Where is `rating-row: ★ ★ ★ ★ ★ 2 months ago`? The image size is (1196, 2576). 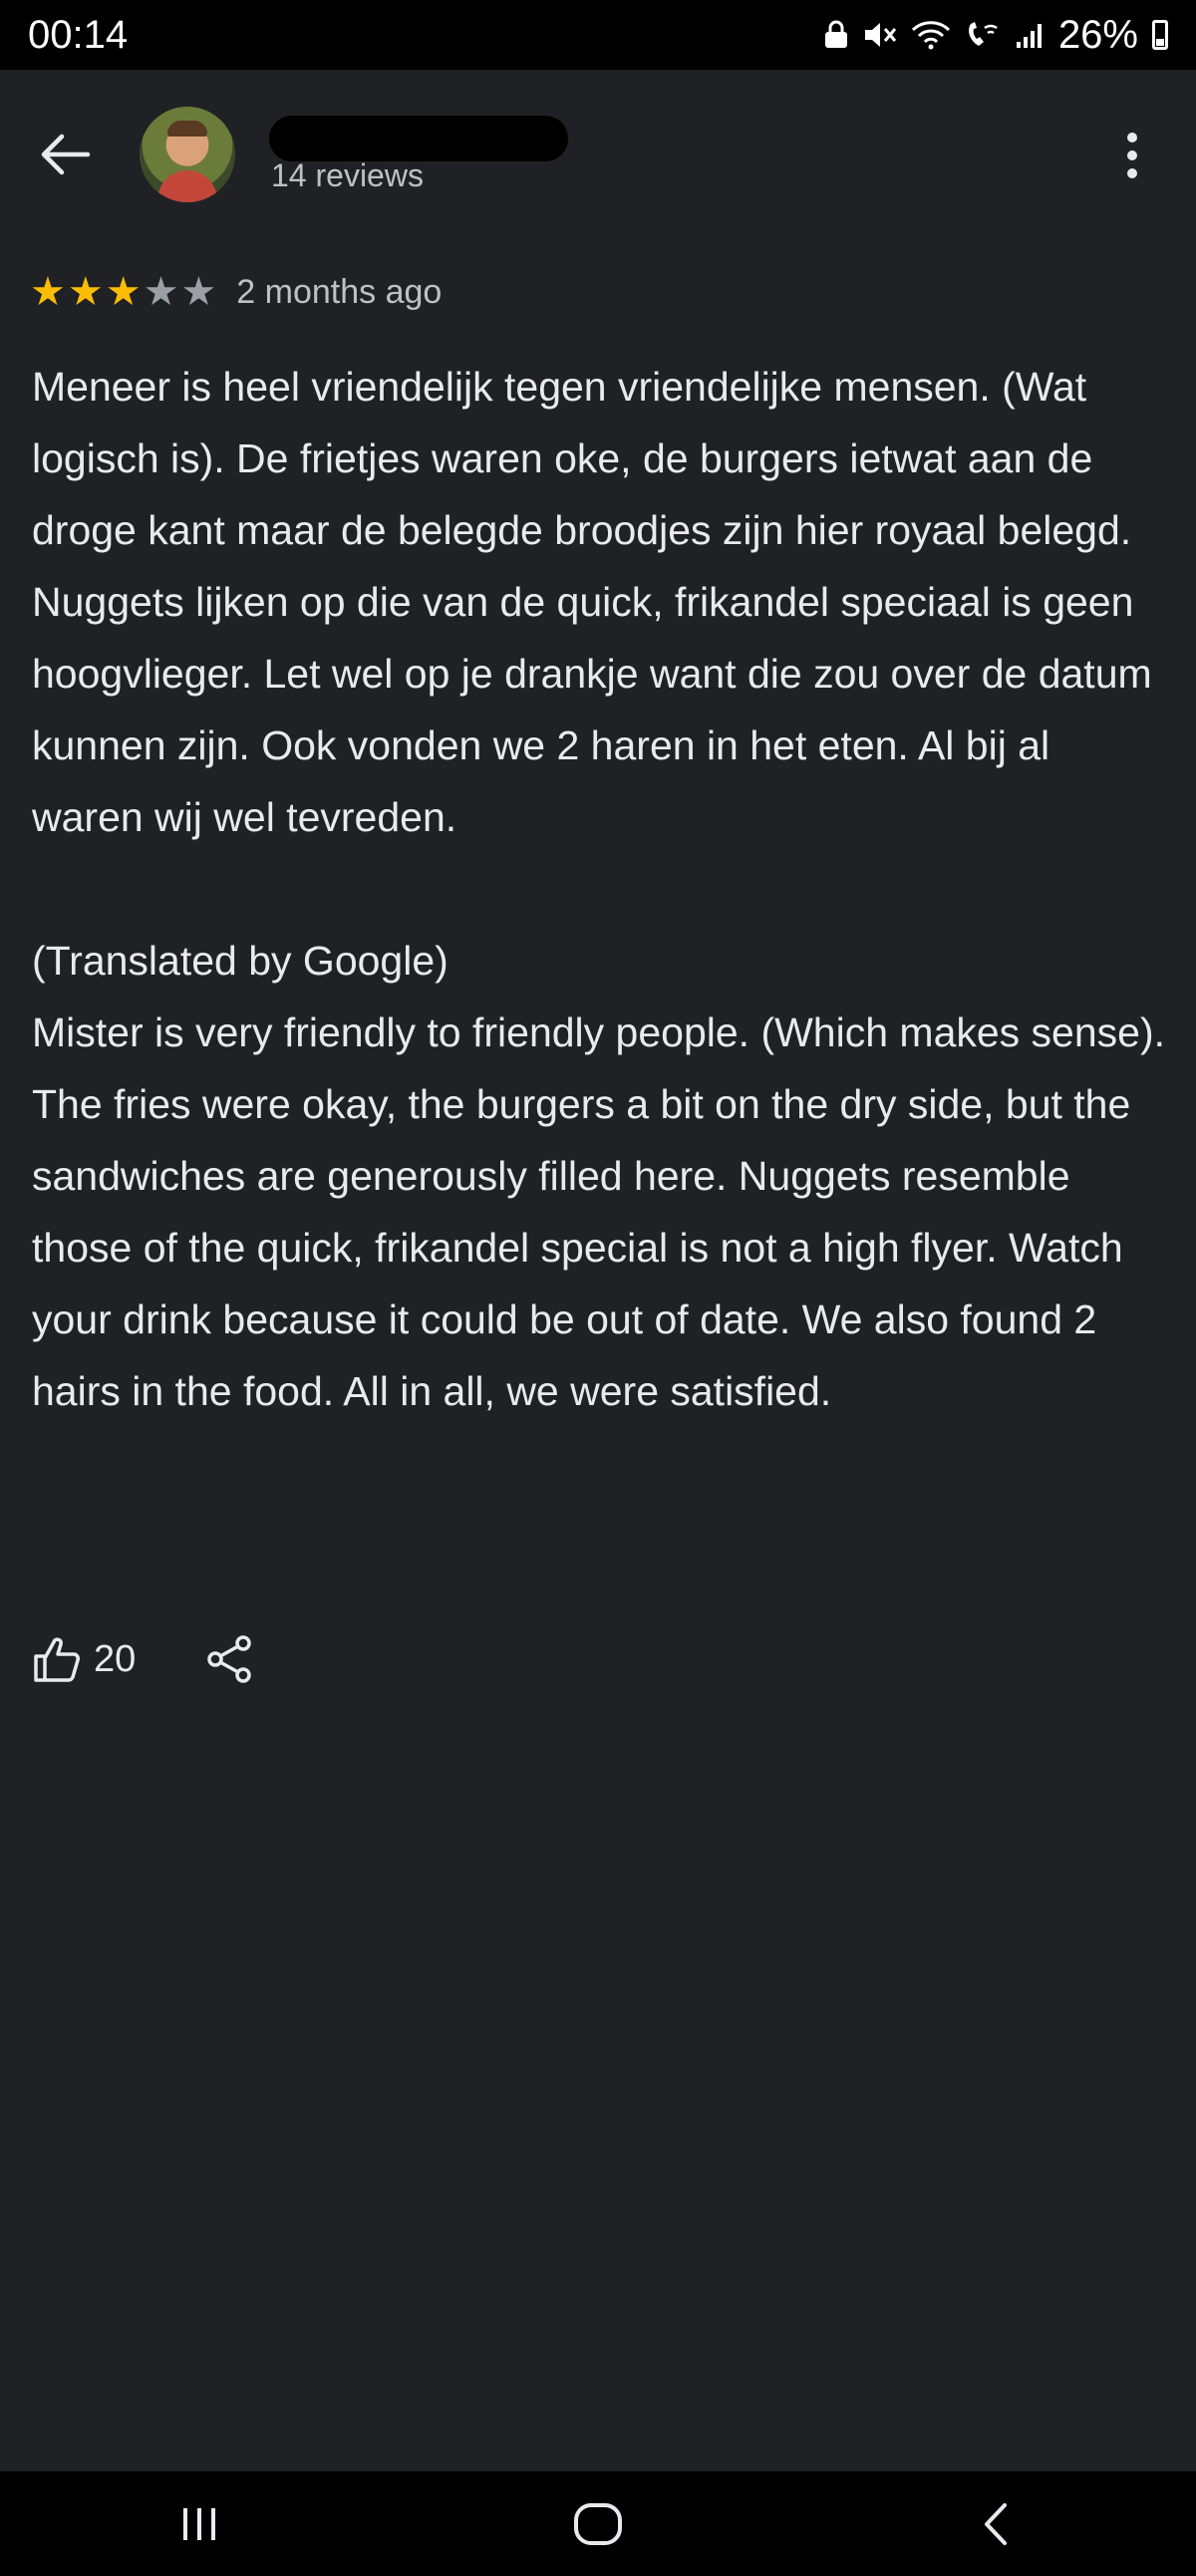
rating-row: ★ ★ ★ ★ ★ 2 months ago is located at coordinates (236, 292).